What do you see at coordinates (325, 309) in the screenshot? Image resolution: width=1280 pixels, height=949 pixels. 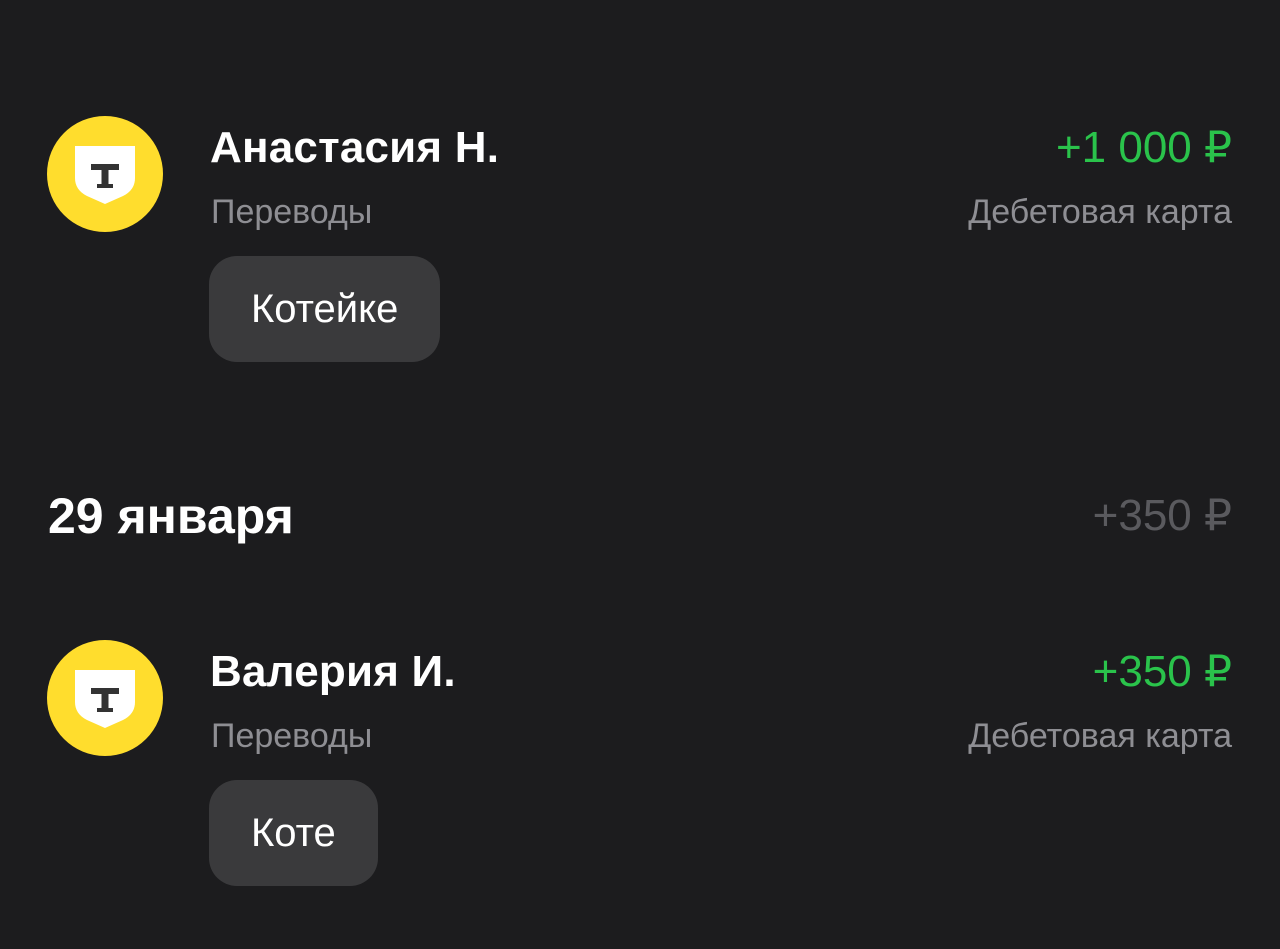 I see `operation-comment: Котейке` at bounding box center [325, 309].